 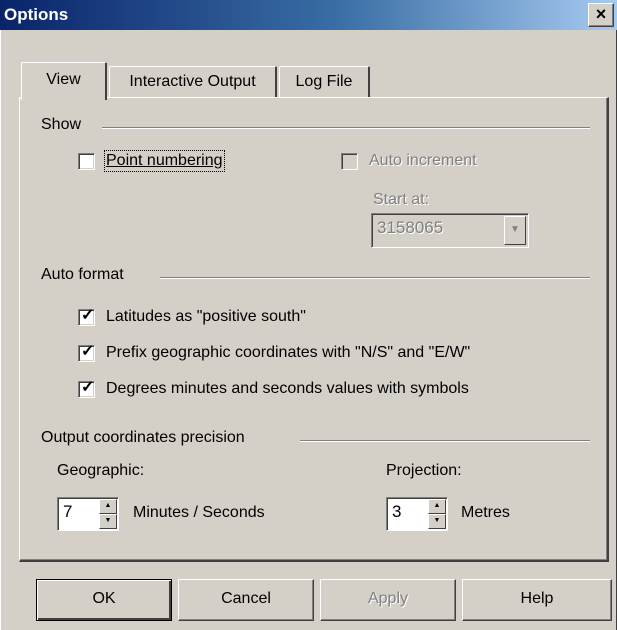 I want to click on show-group-title: Show, so click(x=66, y=125).